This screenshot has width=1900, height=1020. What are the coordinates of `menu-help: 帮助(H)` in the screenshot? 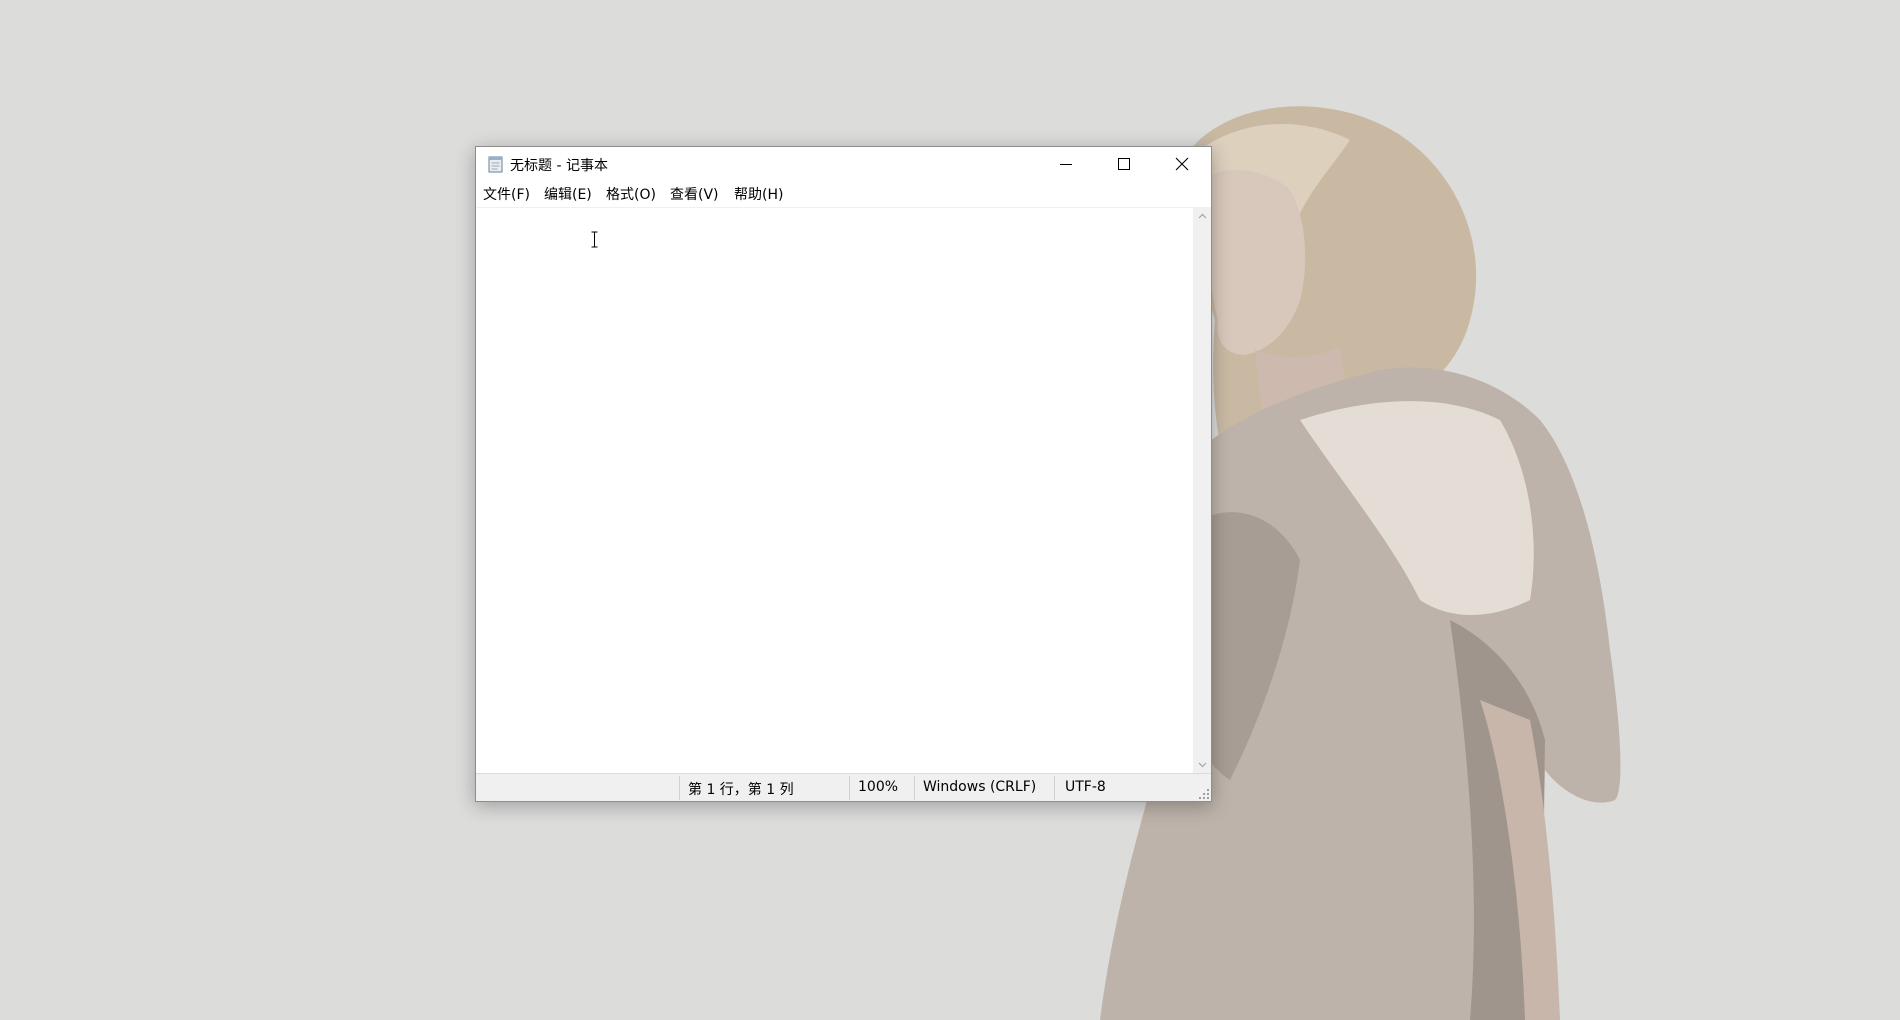 It's located at (758, 194).